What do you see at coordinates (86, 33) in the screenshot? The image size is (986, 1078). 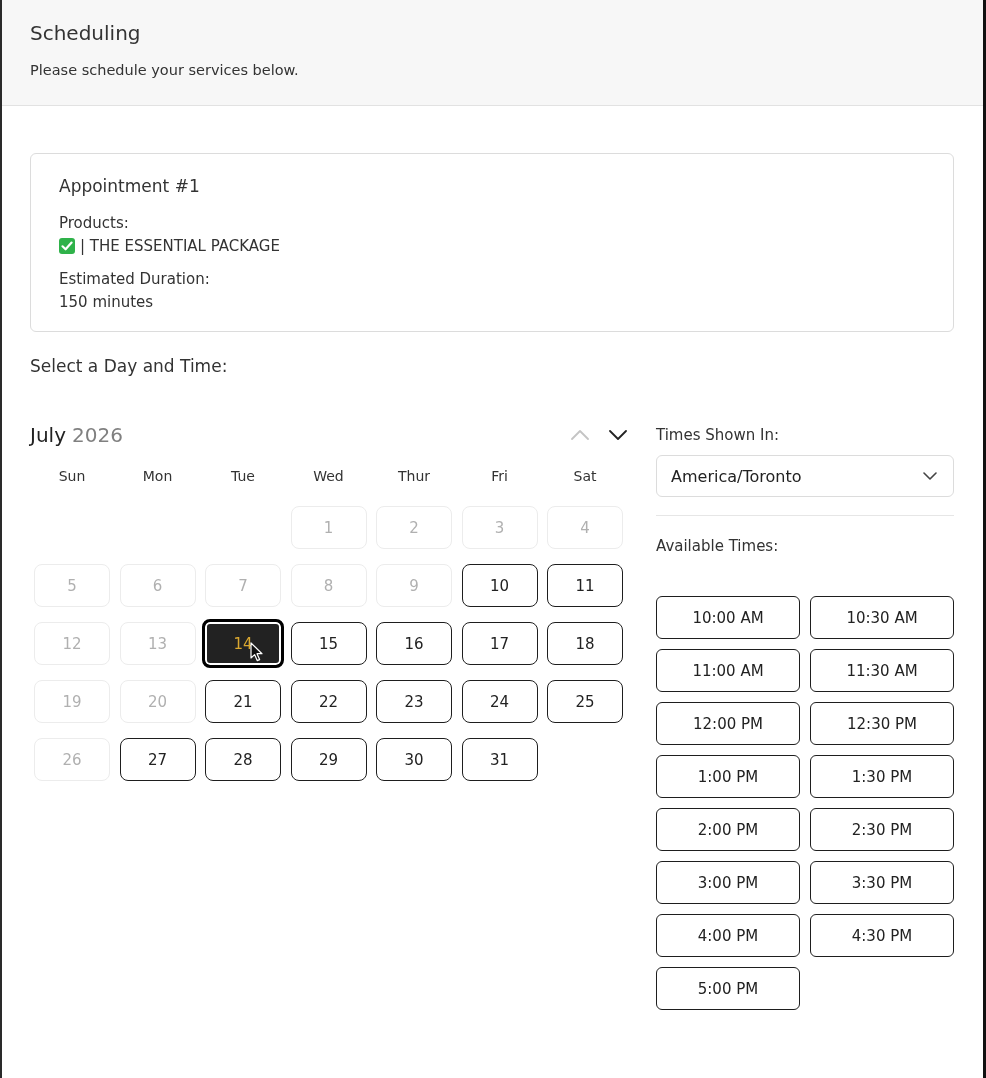 I see `page-title: Scheduling` at bounding box center [86, 33].